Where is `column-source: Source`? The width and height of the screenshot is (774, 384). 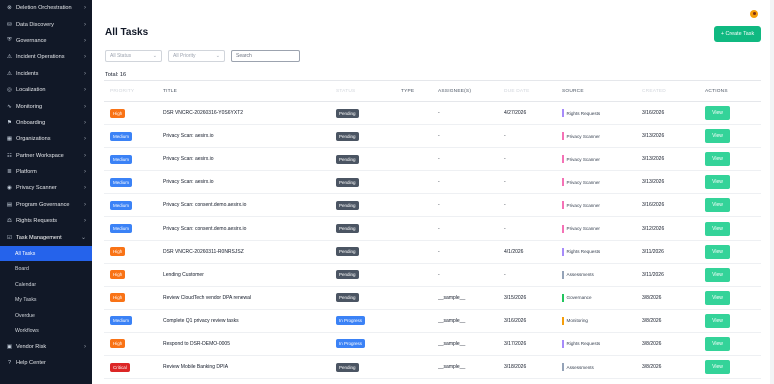
column-source: Source is located at coordinates (602, 91).